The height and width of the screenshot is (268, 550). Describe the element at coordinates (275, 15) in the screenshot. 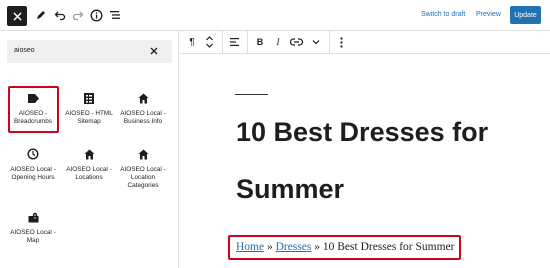

I see `editor-top-toolbar: Switch to draft Preview Update` at that location.